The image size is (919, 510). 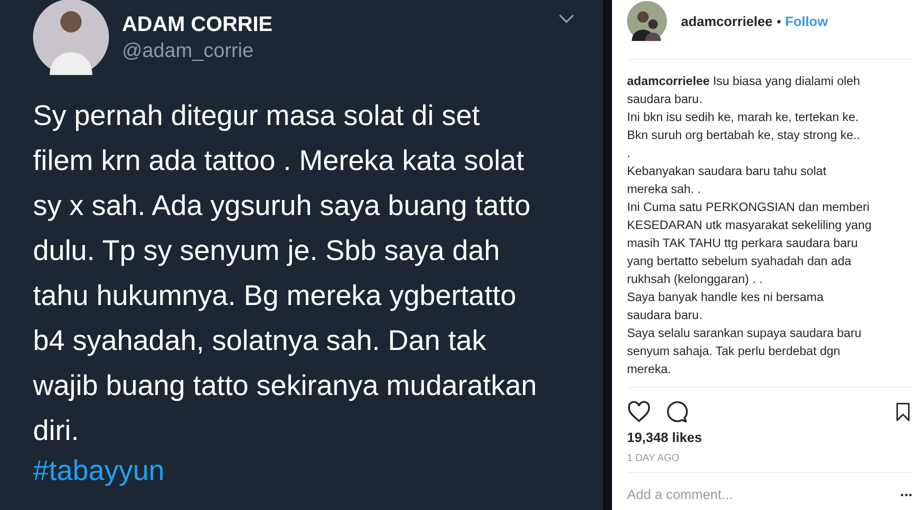 I want to click on comment-icon, so click(x=677, y=412).